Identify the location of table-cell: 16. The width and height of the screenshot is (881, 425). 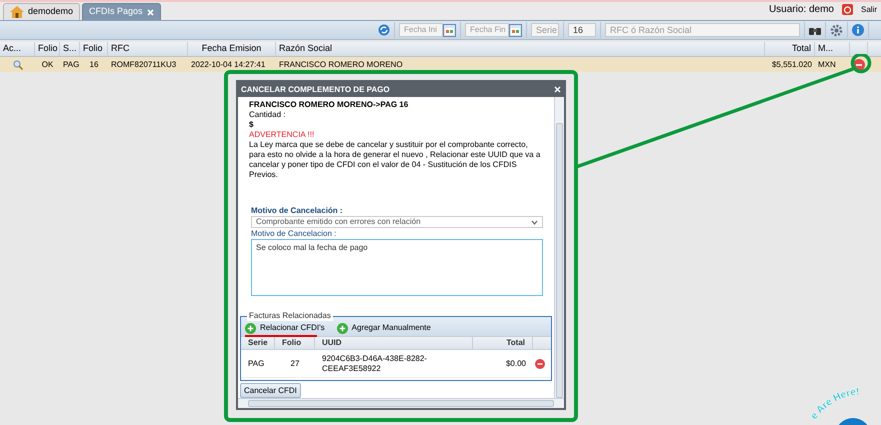
(94, 64).